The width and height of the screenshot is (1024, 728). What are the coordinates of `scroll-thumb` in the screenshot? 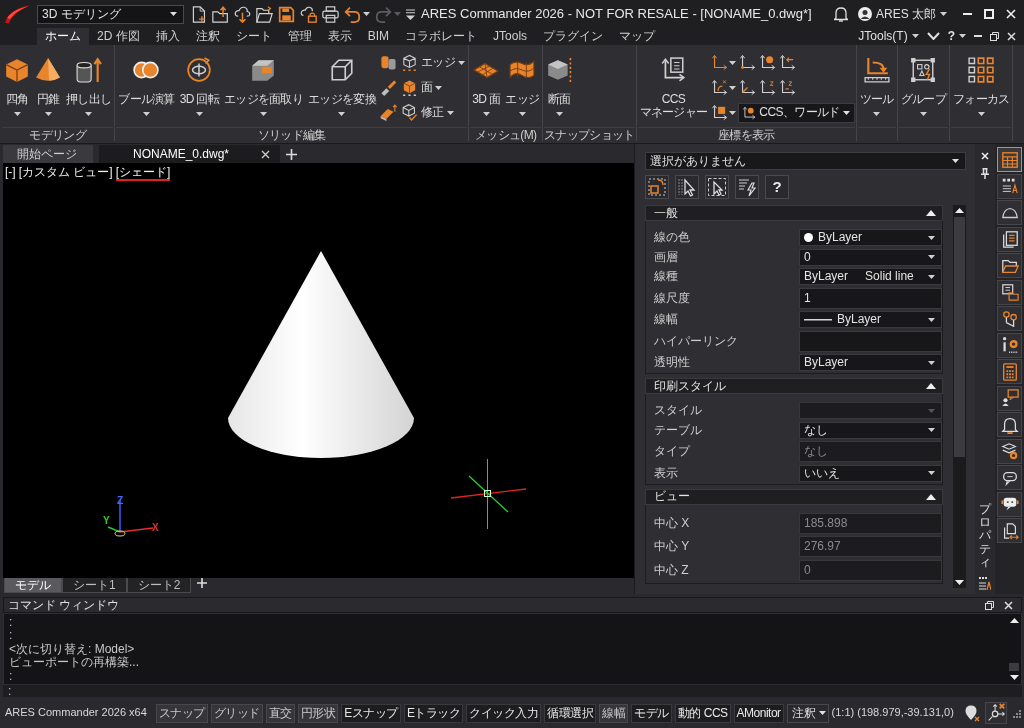 It's located at (1014, 667).